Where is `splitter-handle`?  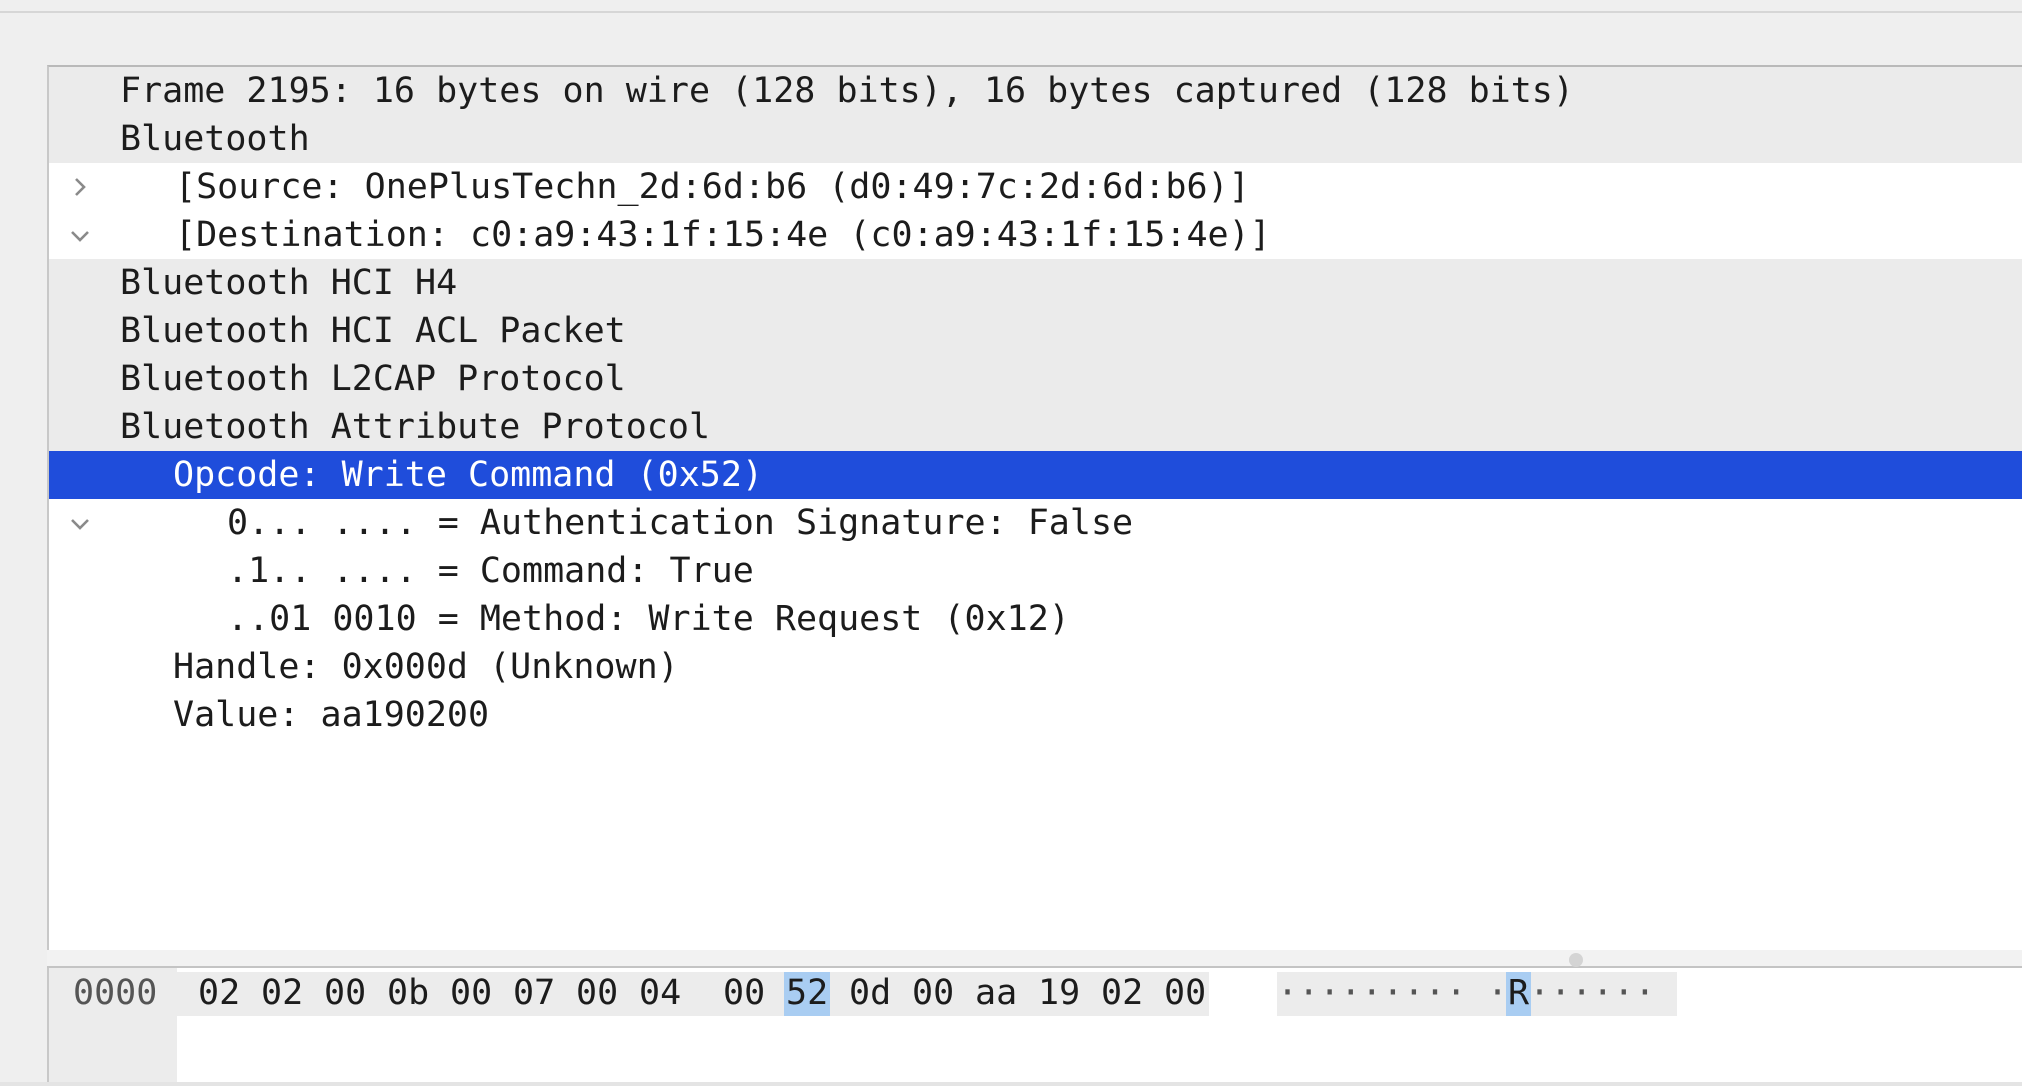 splitter-handle is located at coordinates (1576, 960).